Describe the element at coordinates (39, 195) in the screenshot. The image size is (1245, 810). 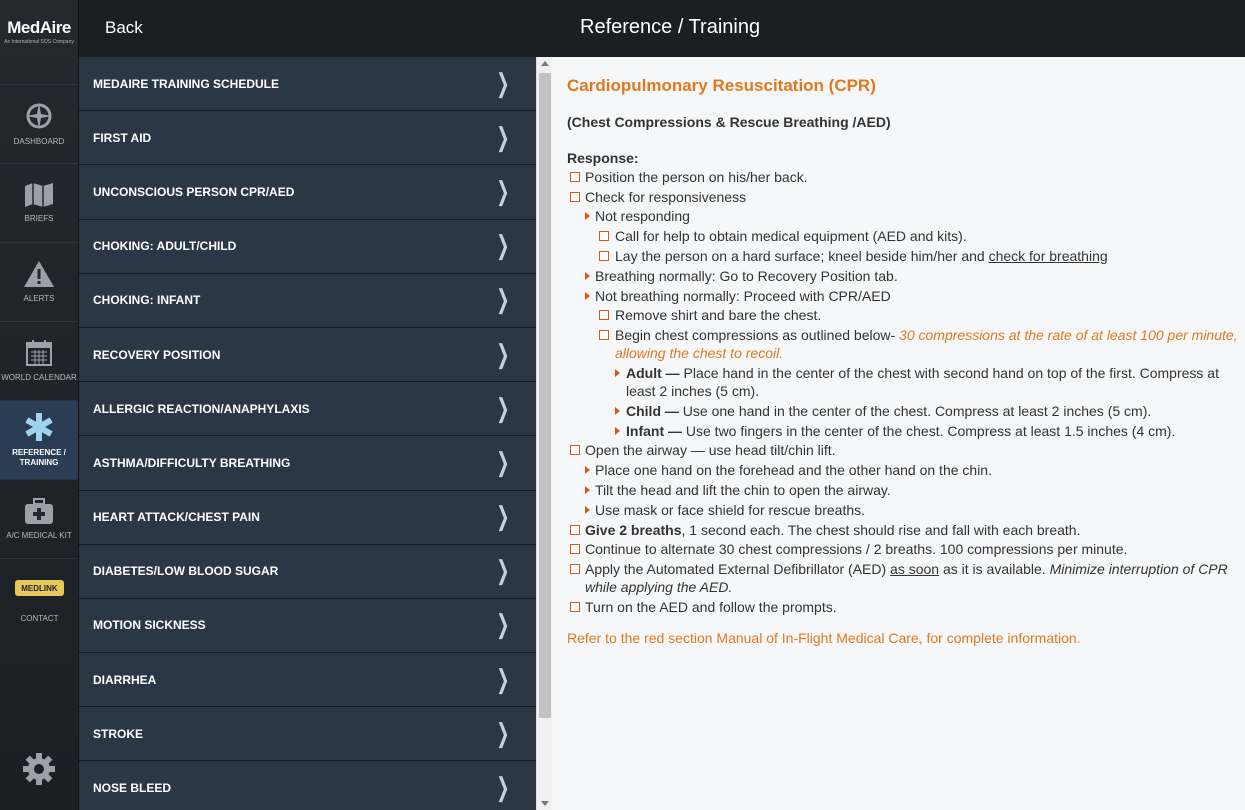
I see `map-icon` at that location.